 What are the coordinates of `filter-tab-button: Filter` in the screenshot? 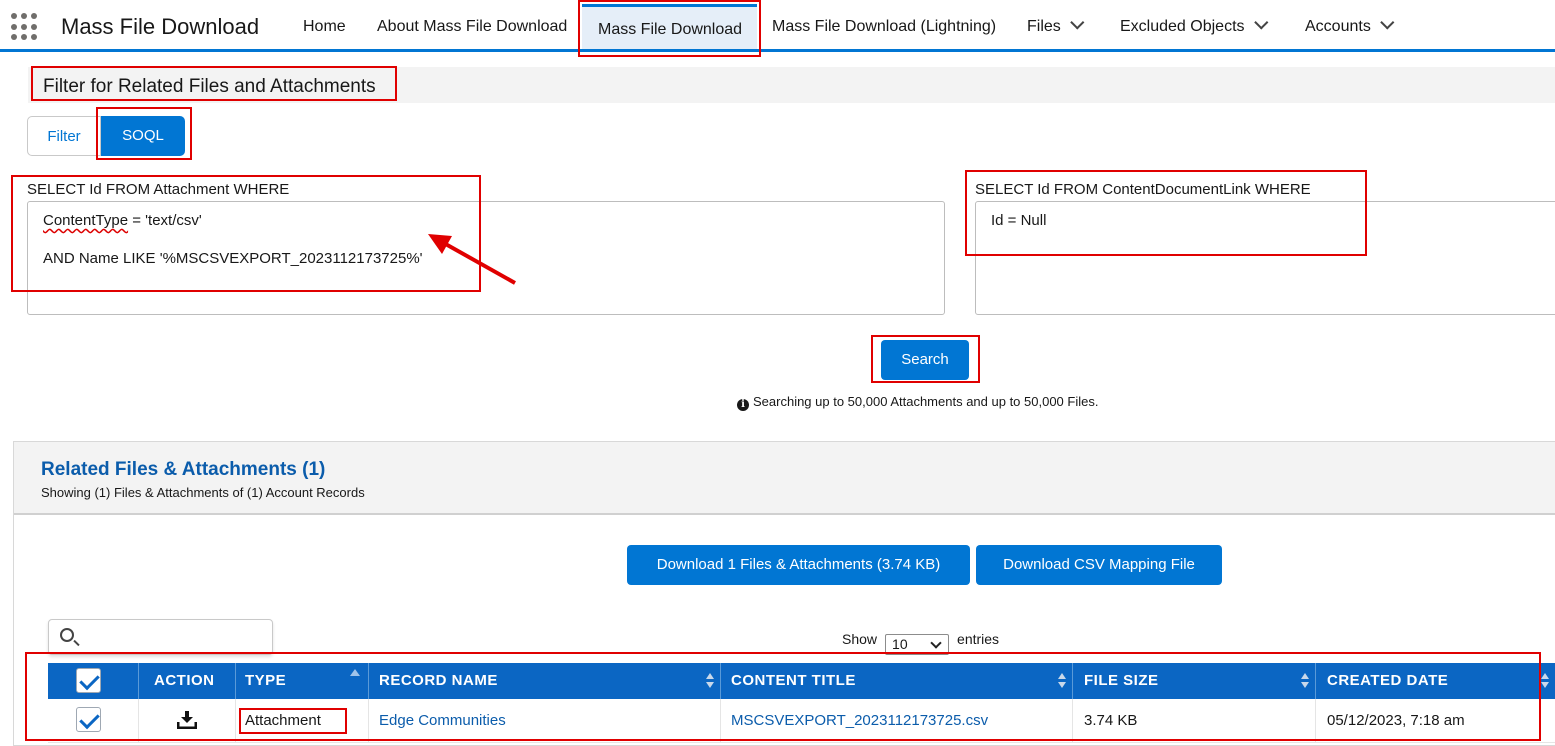 It's located at (64, 136).